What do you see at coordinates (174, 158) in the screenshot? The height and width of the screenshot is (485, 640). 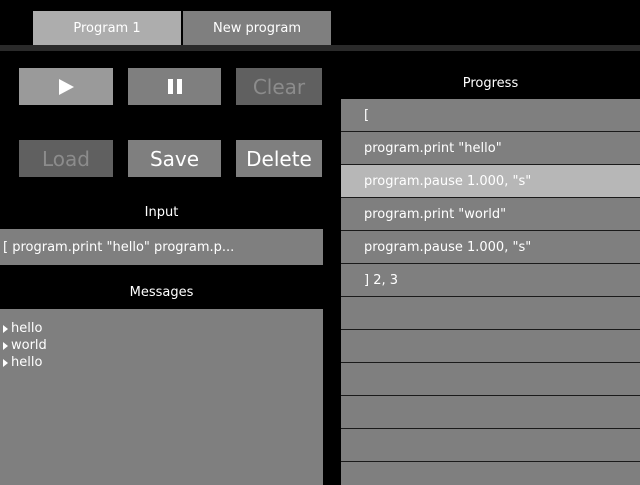 I see `save-button: Save` at bounding box center [174, 158].